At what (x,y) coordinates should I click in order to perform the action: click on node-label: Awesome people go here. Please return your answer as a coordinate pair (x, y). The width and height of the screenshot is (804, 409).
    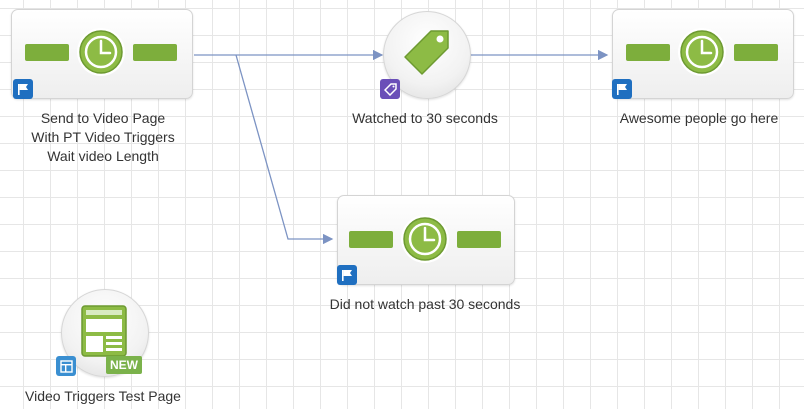
    Looking at the image, I should click on (699, 118).